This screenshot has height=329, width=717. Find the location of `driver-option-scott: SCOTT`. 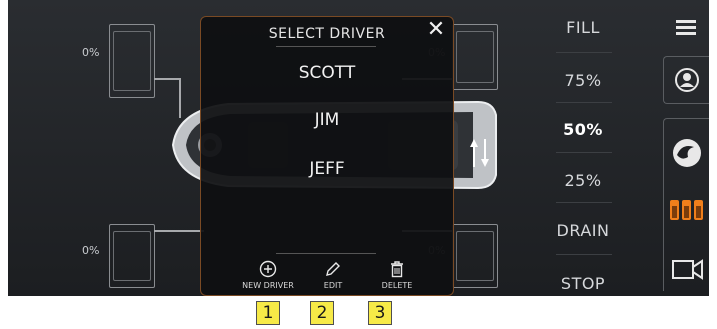

driver-option-scott: SCOTT is located at coordinates (327, 73).